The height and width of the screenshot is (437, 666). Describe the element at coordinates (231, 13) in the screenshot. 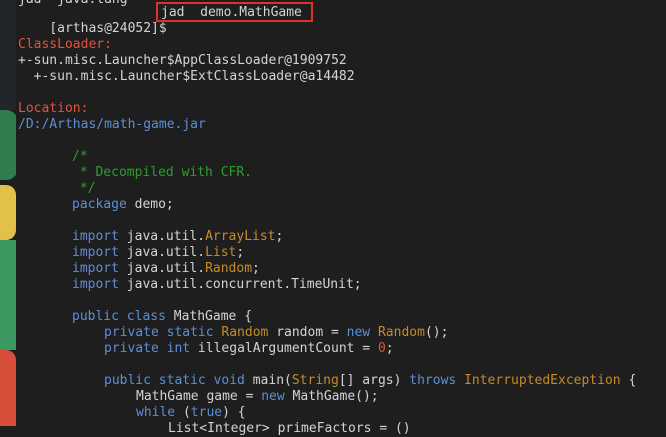

I see `entered-command: jad demo.MathGame` at that location.